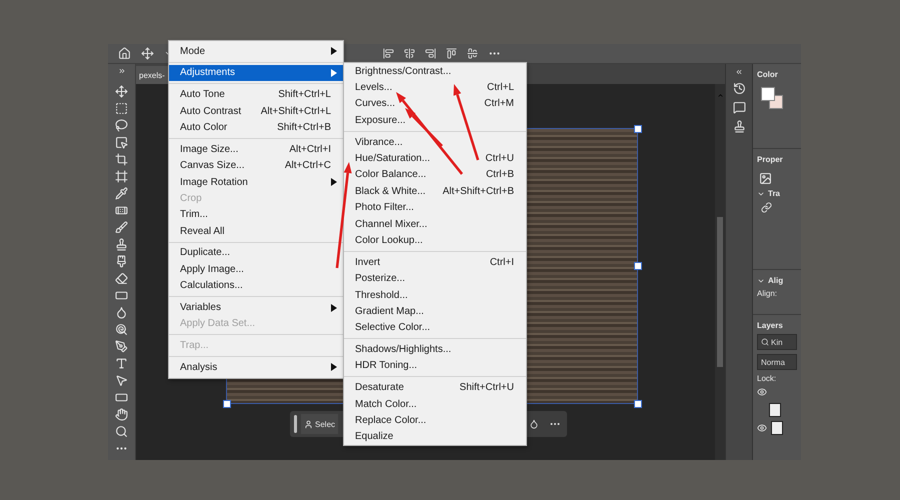 The width and height of the screenshot is (900, 500). Describe the element at coordinates (739, 88) in the screenshot. I see `history-icon` at that location.